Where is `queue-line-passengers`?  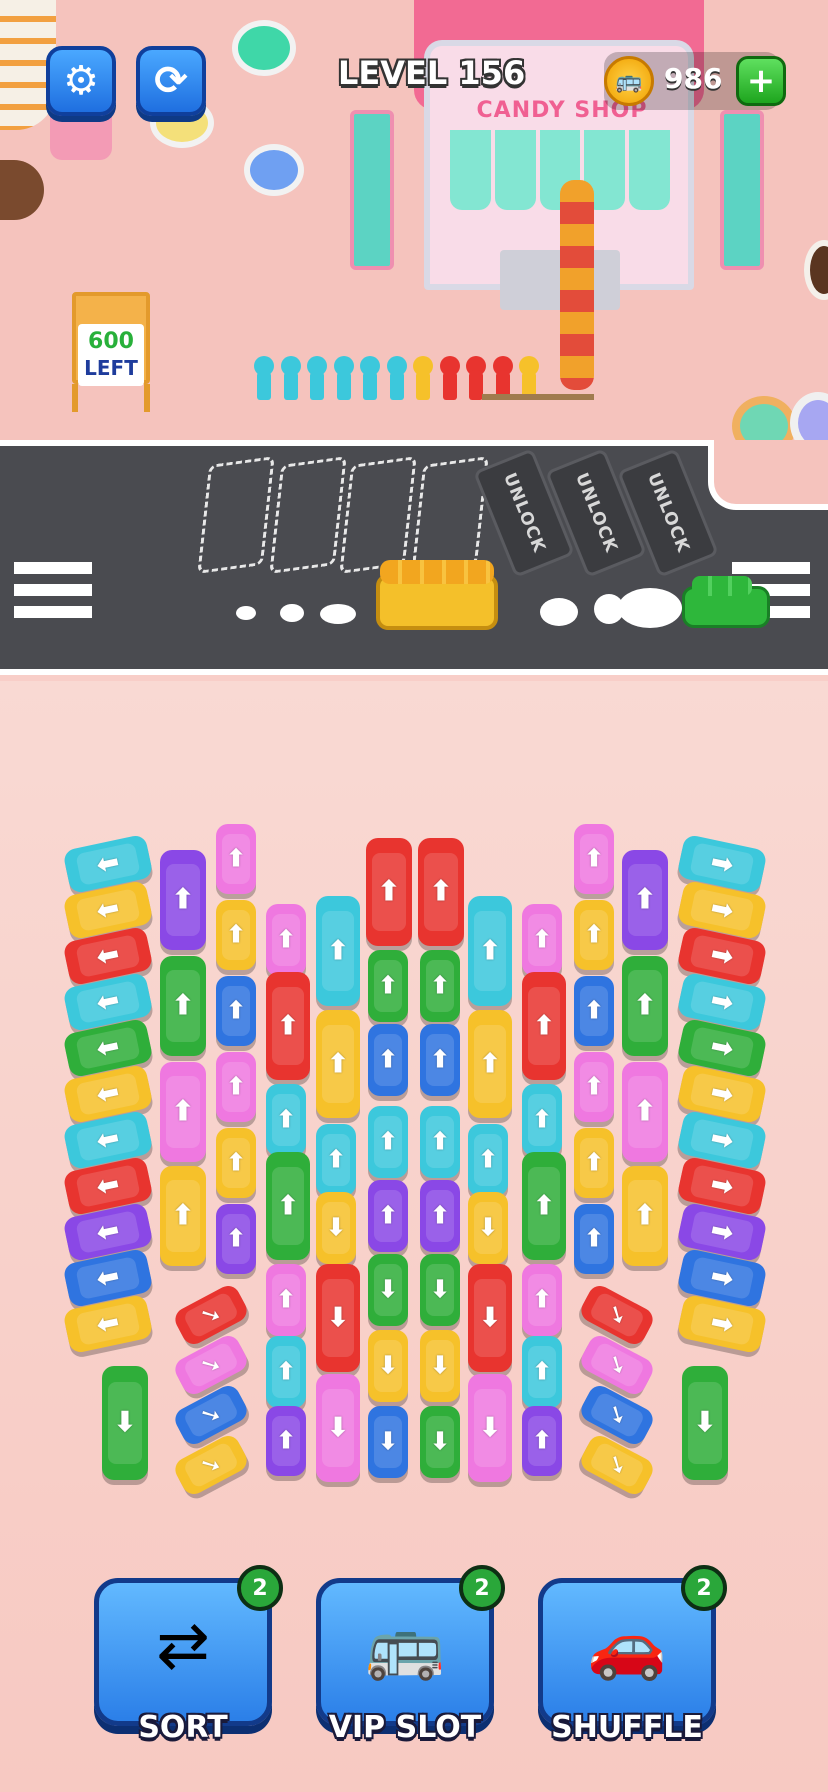
queue-line-passengers is located at coordinates (577, 285).